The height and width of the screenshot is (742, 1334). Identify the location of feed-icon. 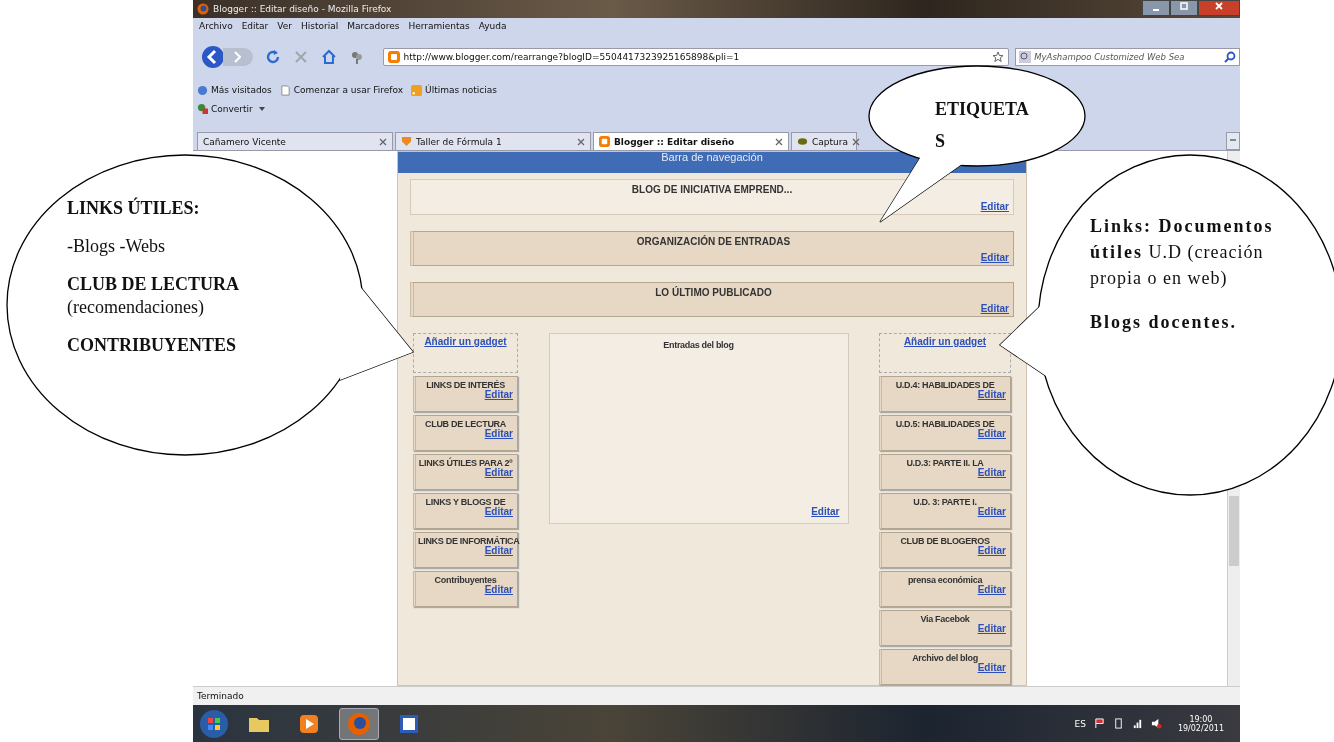
(417, 90).